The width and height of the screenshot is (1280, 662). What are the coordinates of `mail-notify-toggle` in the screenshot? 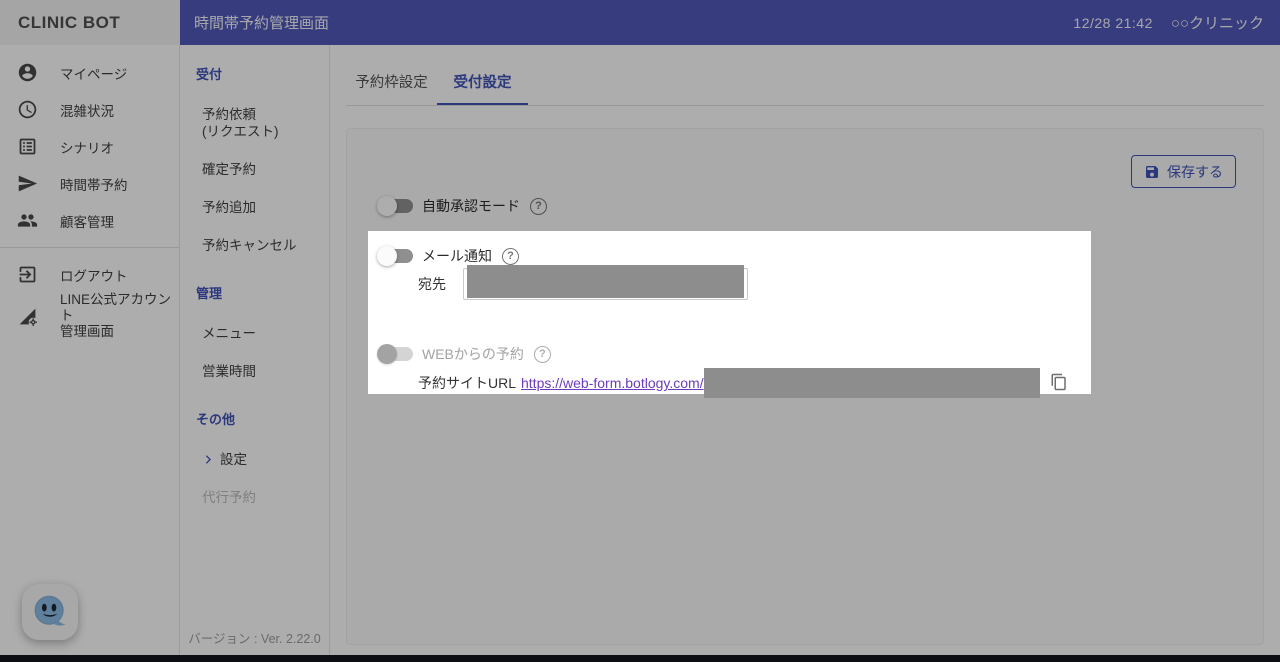 It's located at (395, 256).